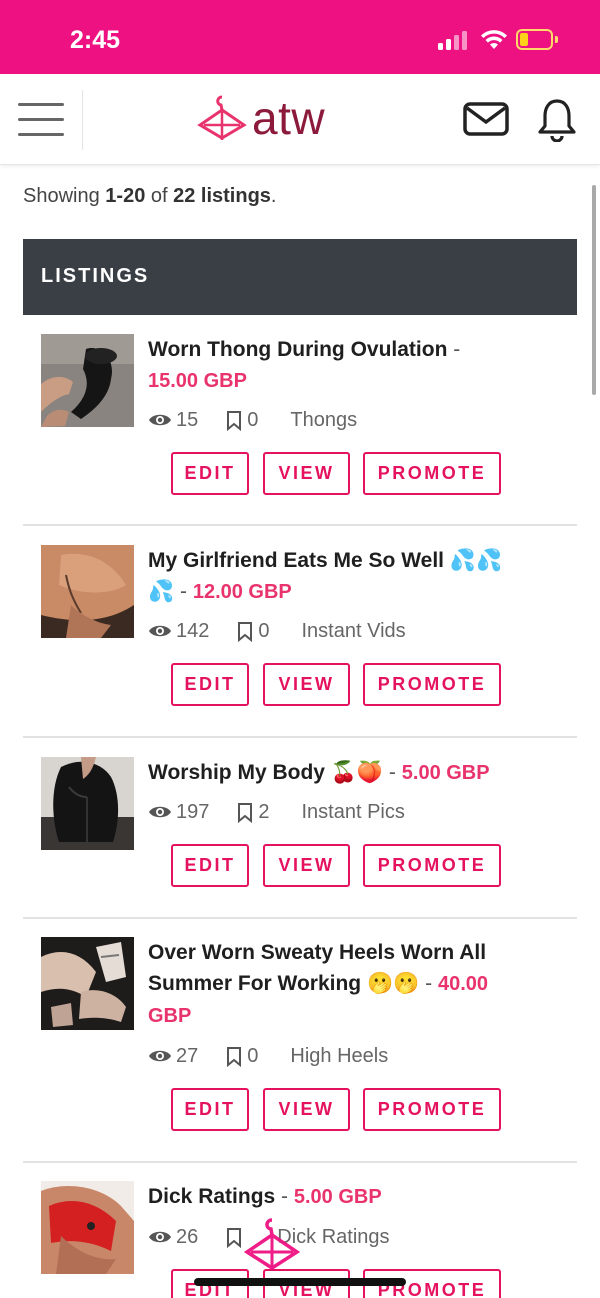 The height and width of the screenshot is (1298, 600). I want to click on home-indicator, so click(300, 1282).